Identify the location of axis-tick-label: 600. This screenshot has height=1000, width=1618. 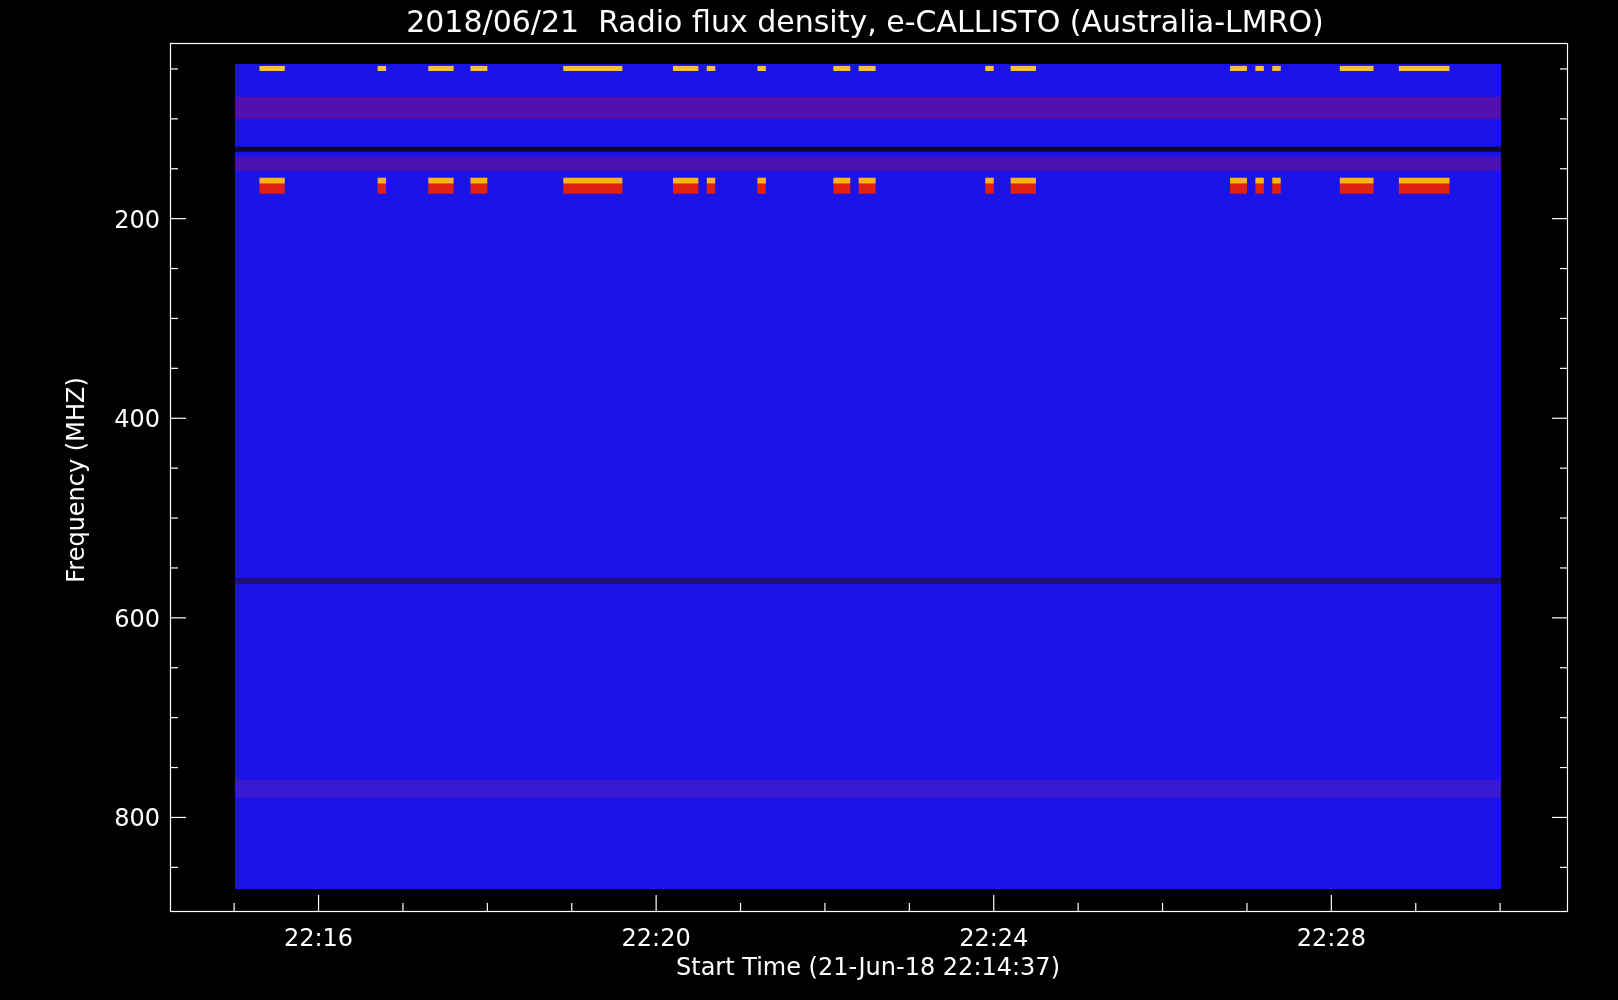
(137, 618).